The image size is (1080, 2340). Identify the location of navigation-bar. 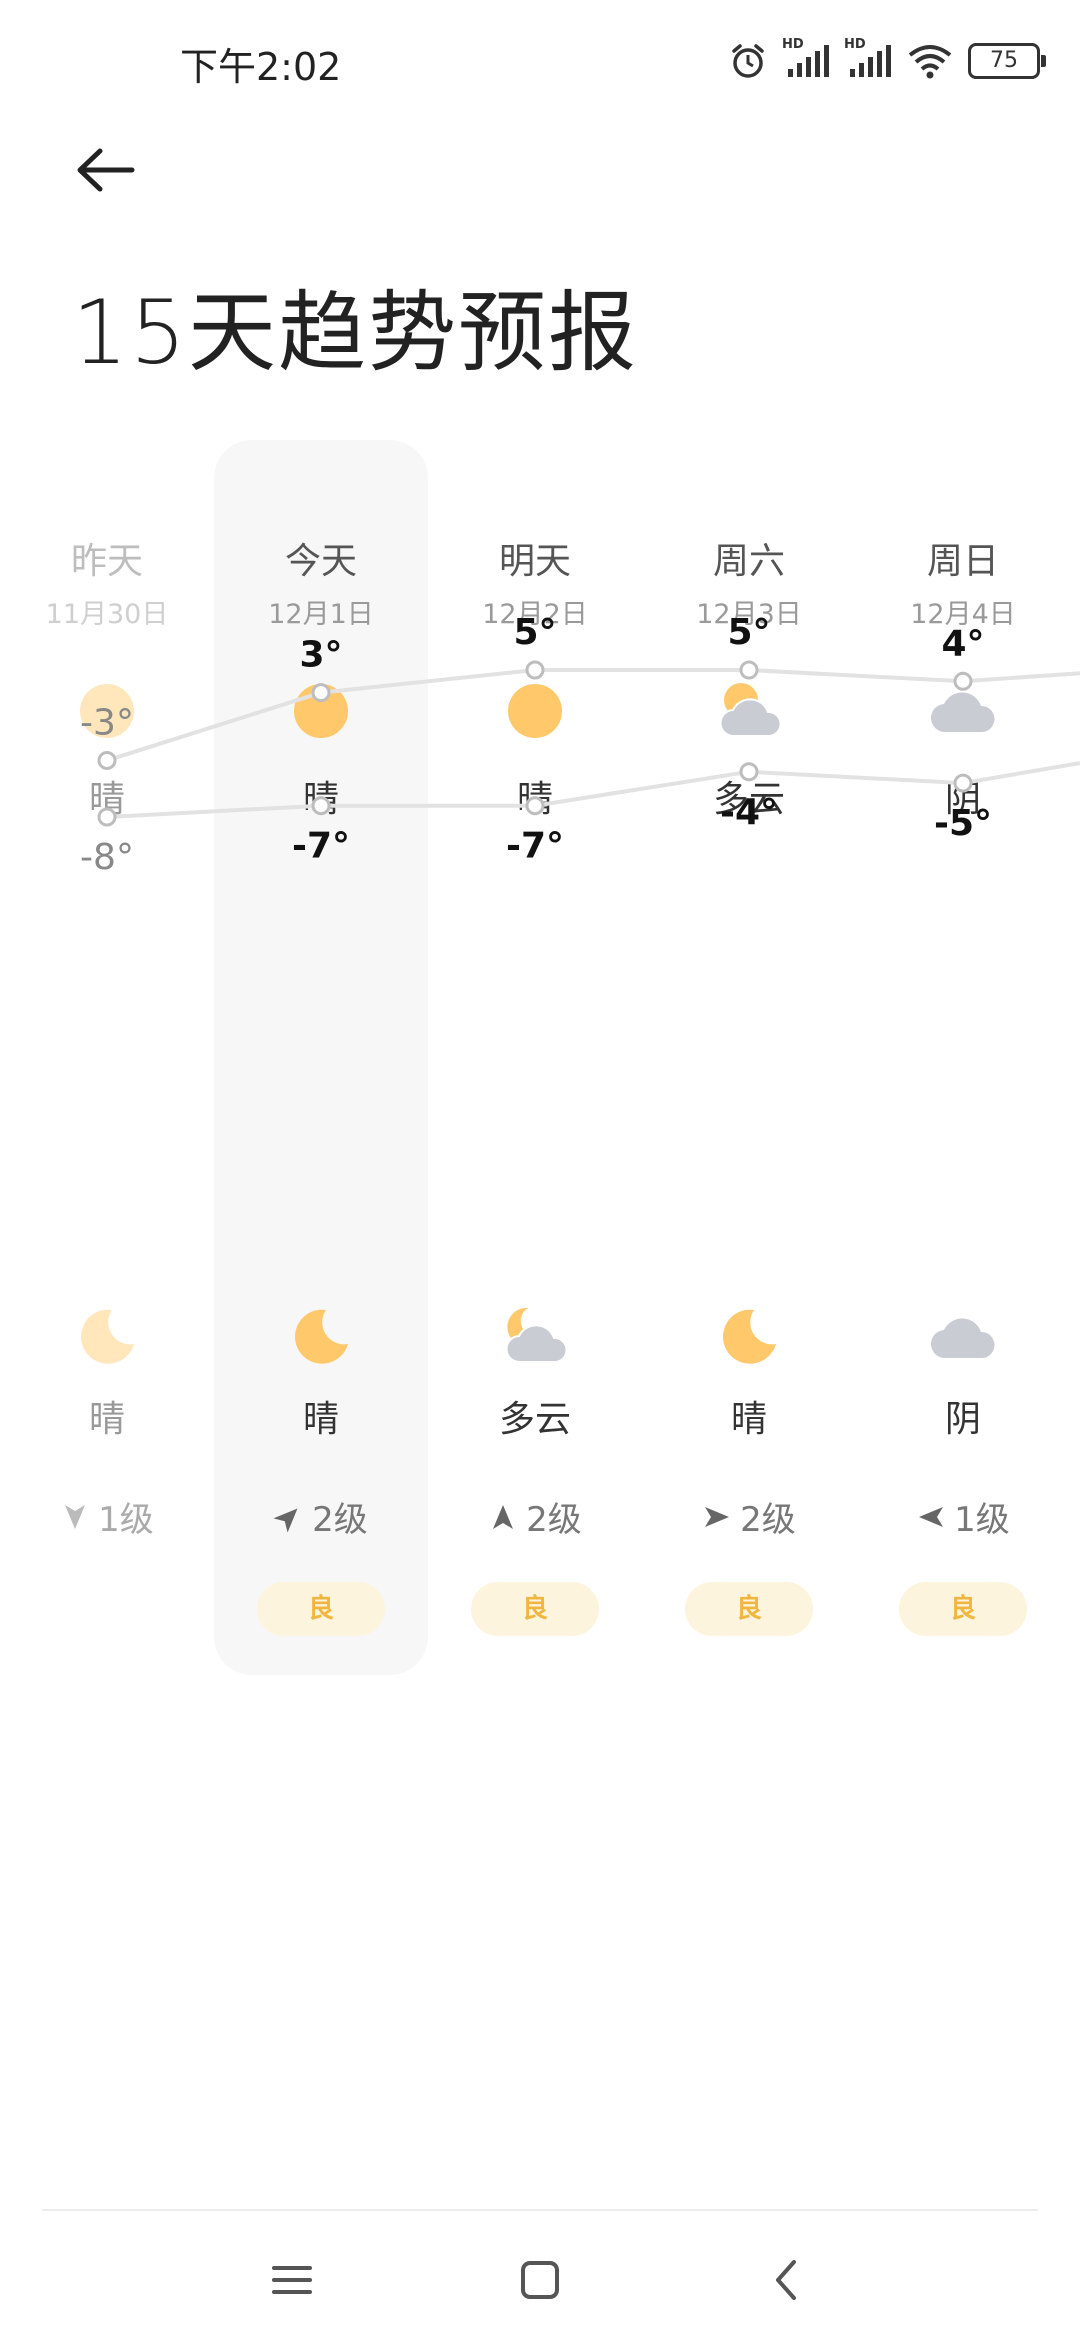
(540, 2280).